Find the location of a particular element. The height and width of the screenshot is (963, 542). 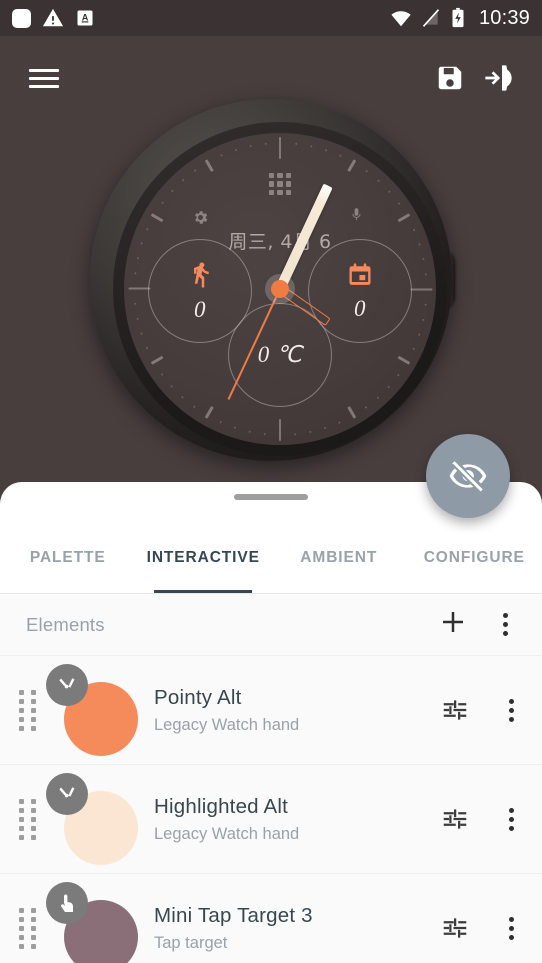

plus-icon is located at coordinates (453, 622).